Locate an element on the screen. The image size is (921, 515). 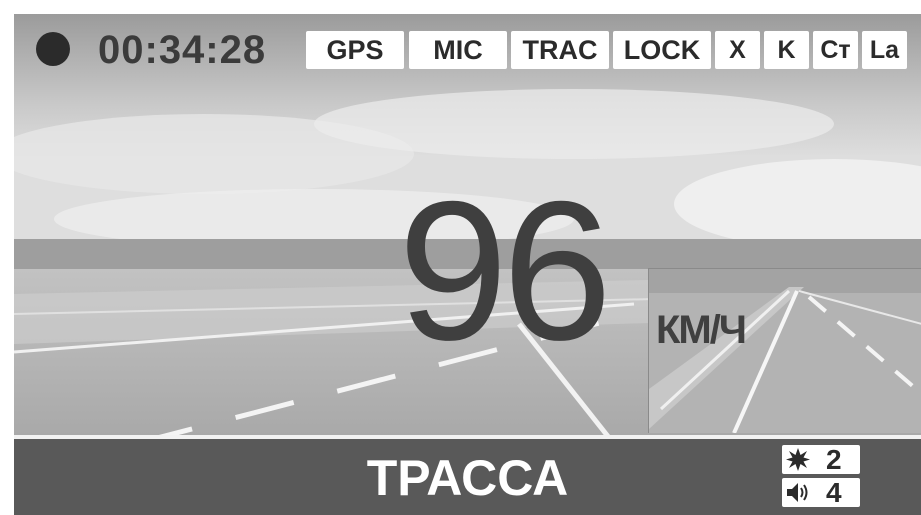
volume-counter: 4 is located at coordinates (821, 492).